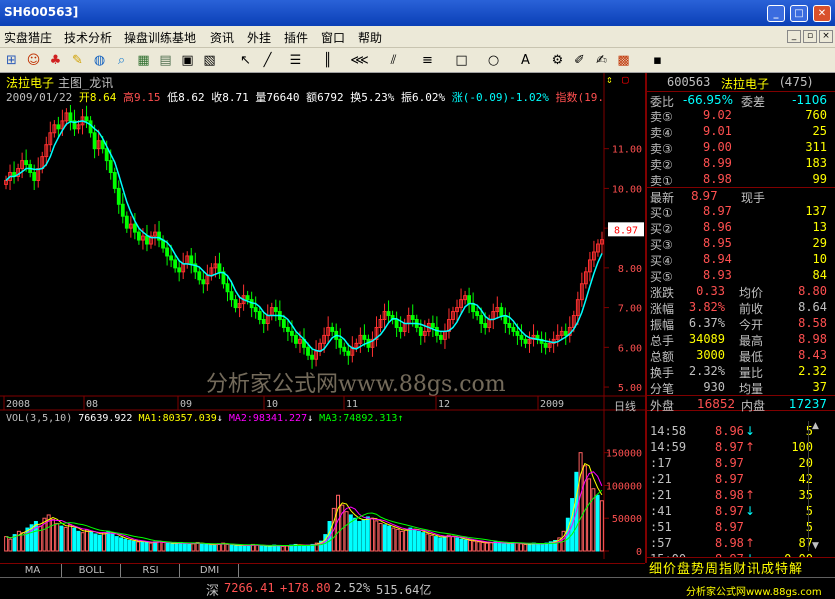  I want to click on minimize-button: _, so click(776, 13).